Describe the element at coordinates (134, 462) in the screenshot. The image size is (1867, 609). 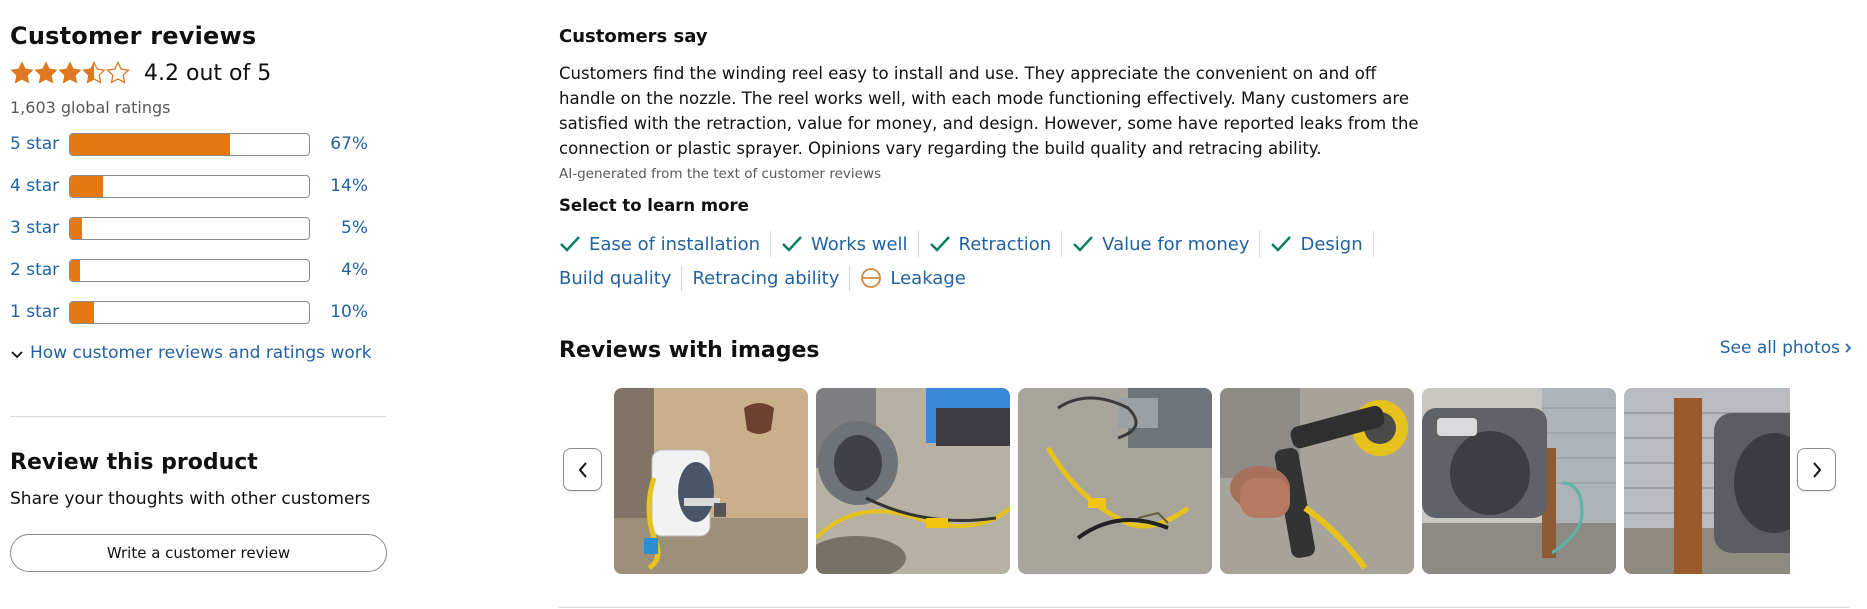
I see `review-product-heading: Review this product` at that location.